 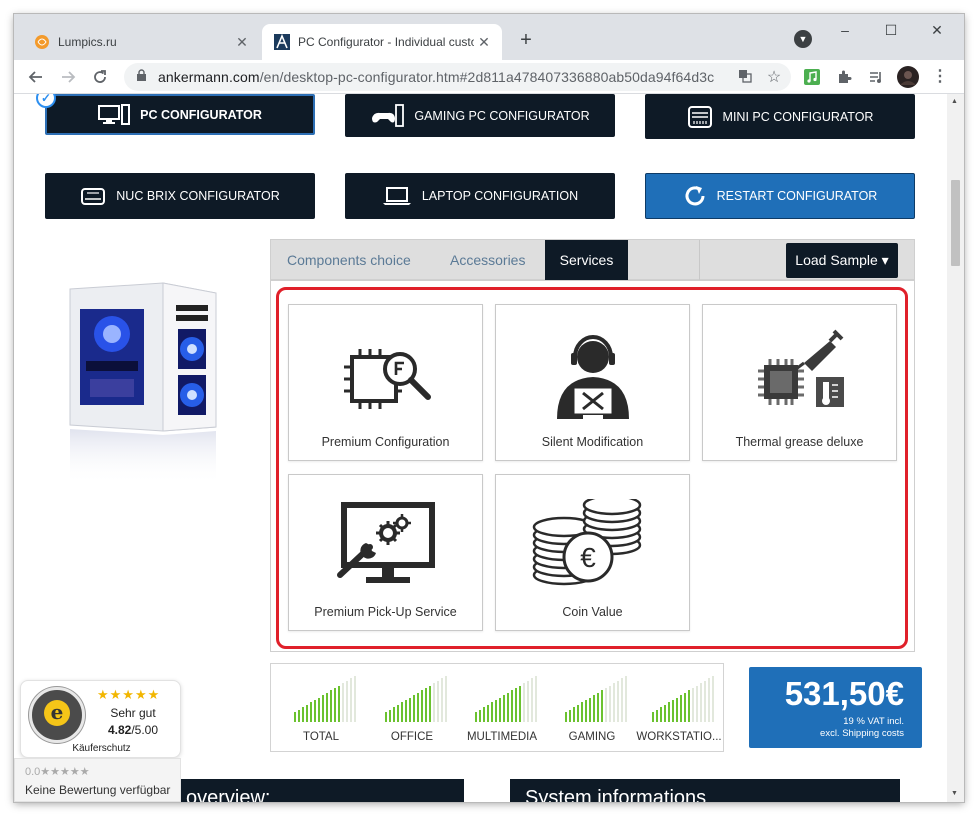 What do you see at coordinates (955, 448) in the screenshot?
I see `page-scrollbar: ▲ ▼` at bounding box center [955, 448].